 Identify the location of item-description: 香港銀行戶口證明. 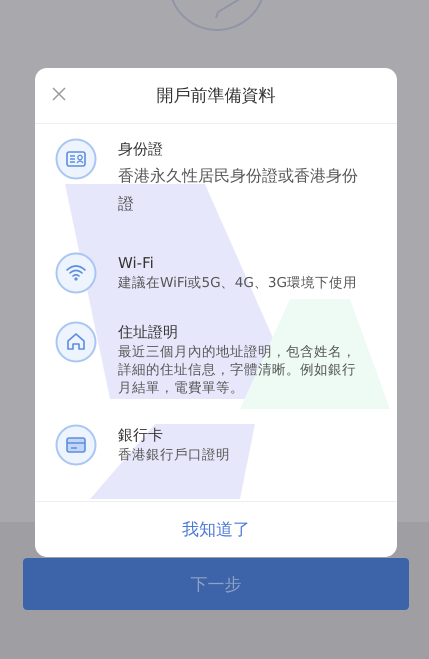
(174, 455).